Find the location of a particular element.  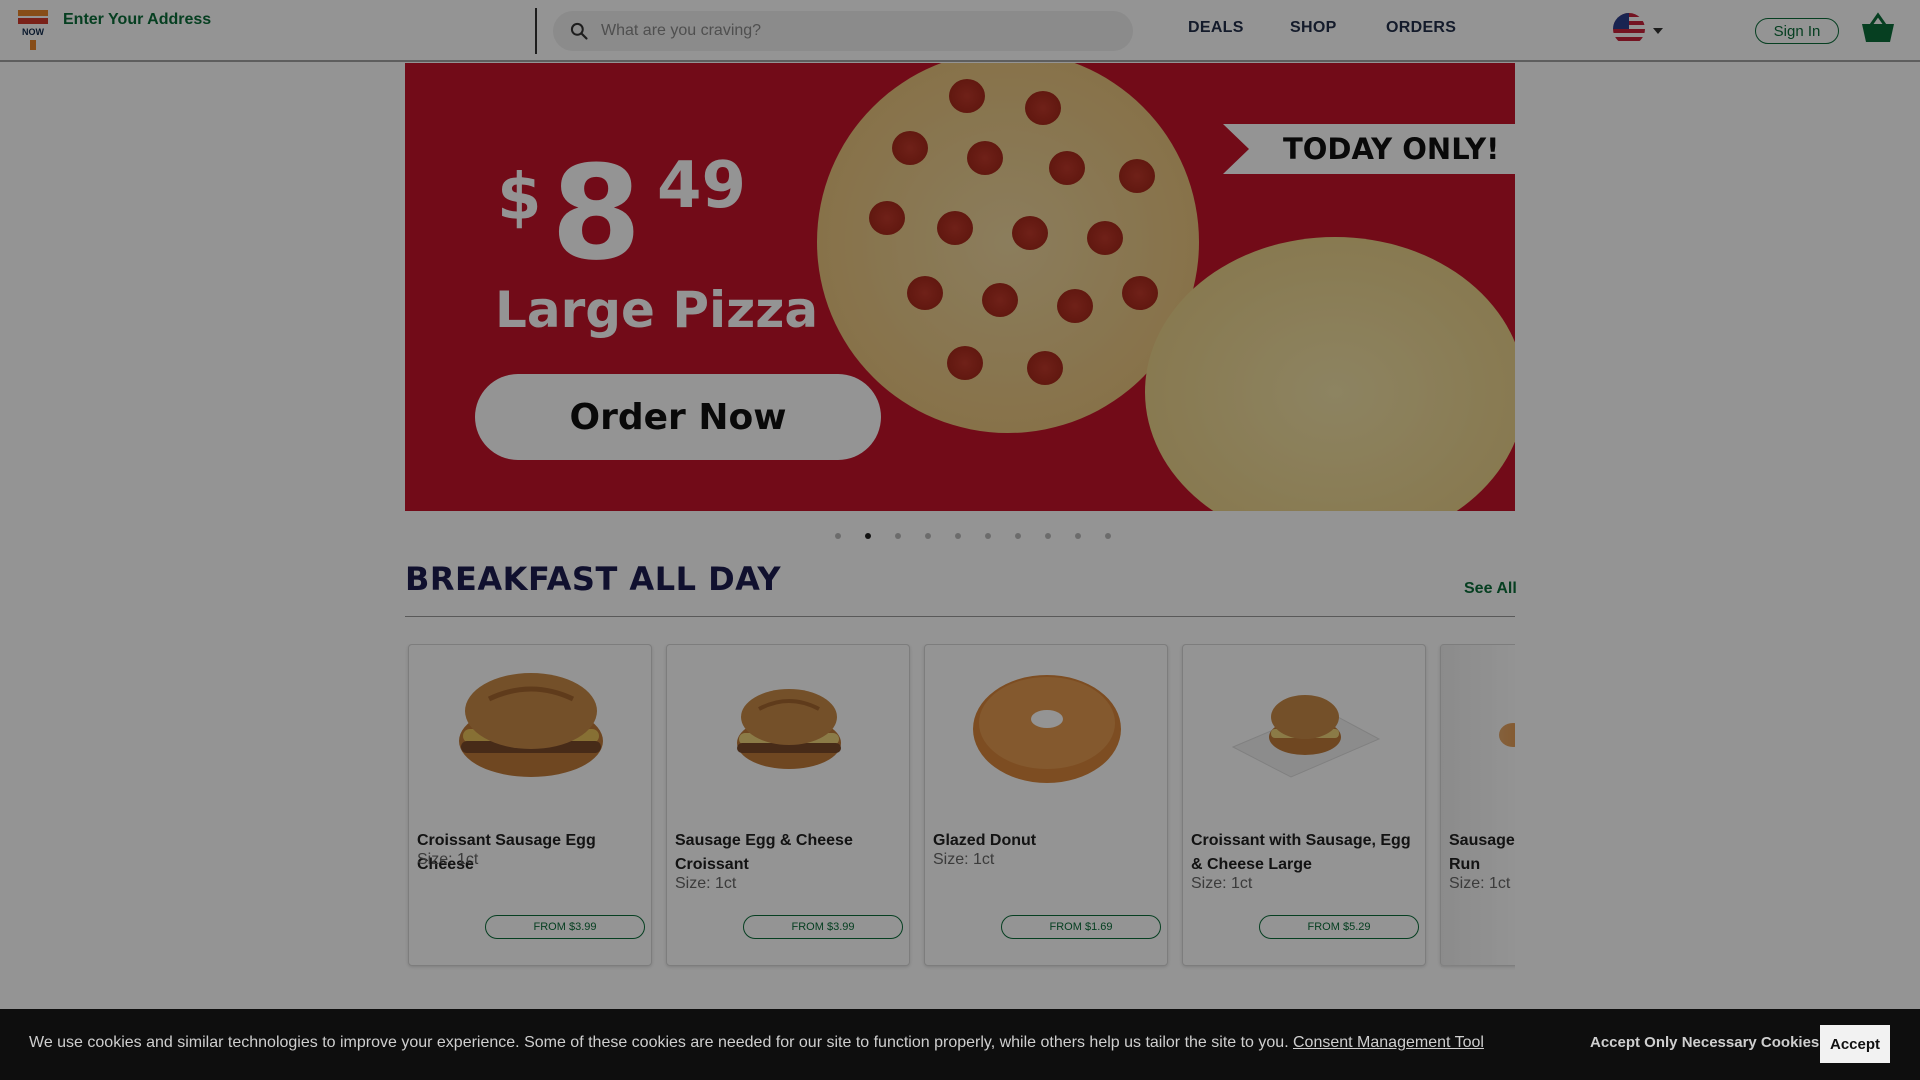

accept-necessary-button: Accept Only Necessary Cookies is located at coordinates (1704, 1042).